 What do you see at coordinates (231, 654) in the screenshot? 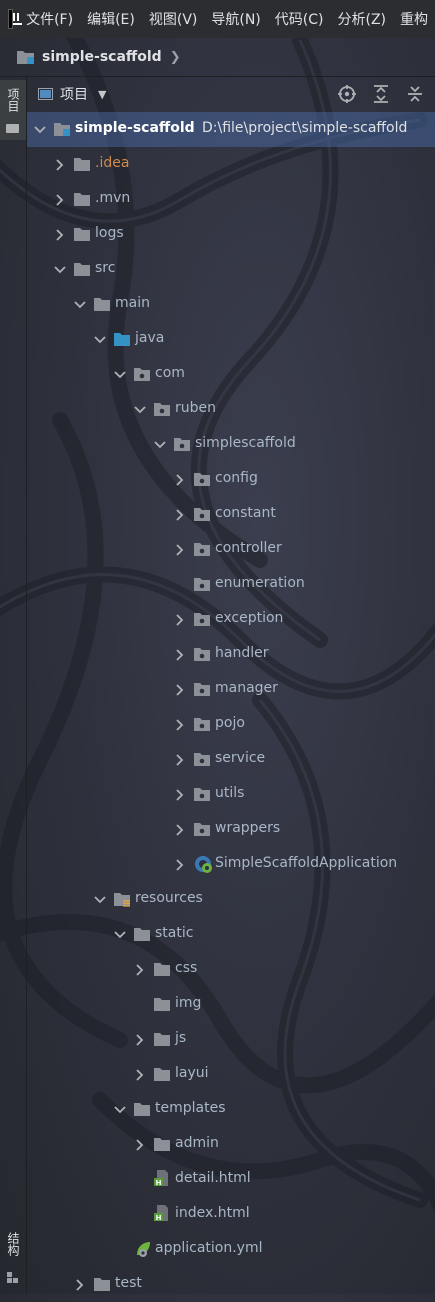
I see `tree-row: handler` at bounding box center [231, 654].